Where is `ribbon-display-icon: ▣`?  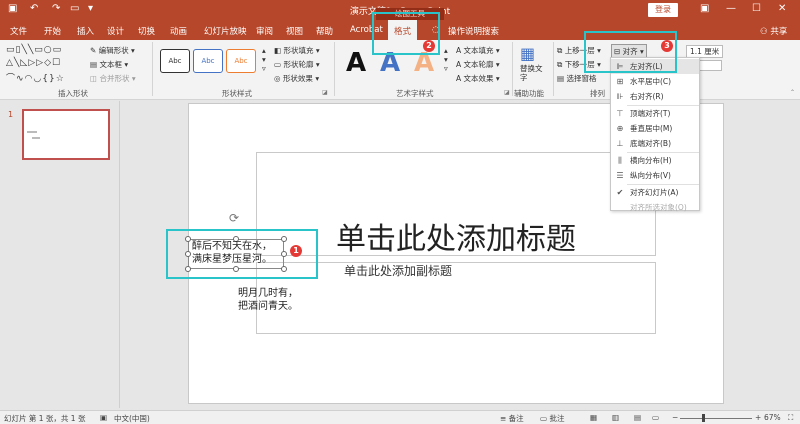
ribbon-display-icon: ▣ is located at coordinates (704, 8).